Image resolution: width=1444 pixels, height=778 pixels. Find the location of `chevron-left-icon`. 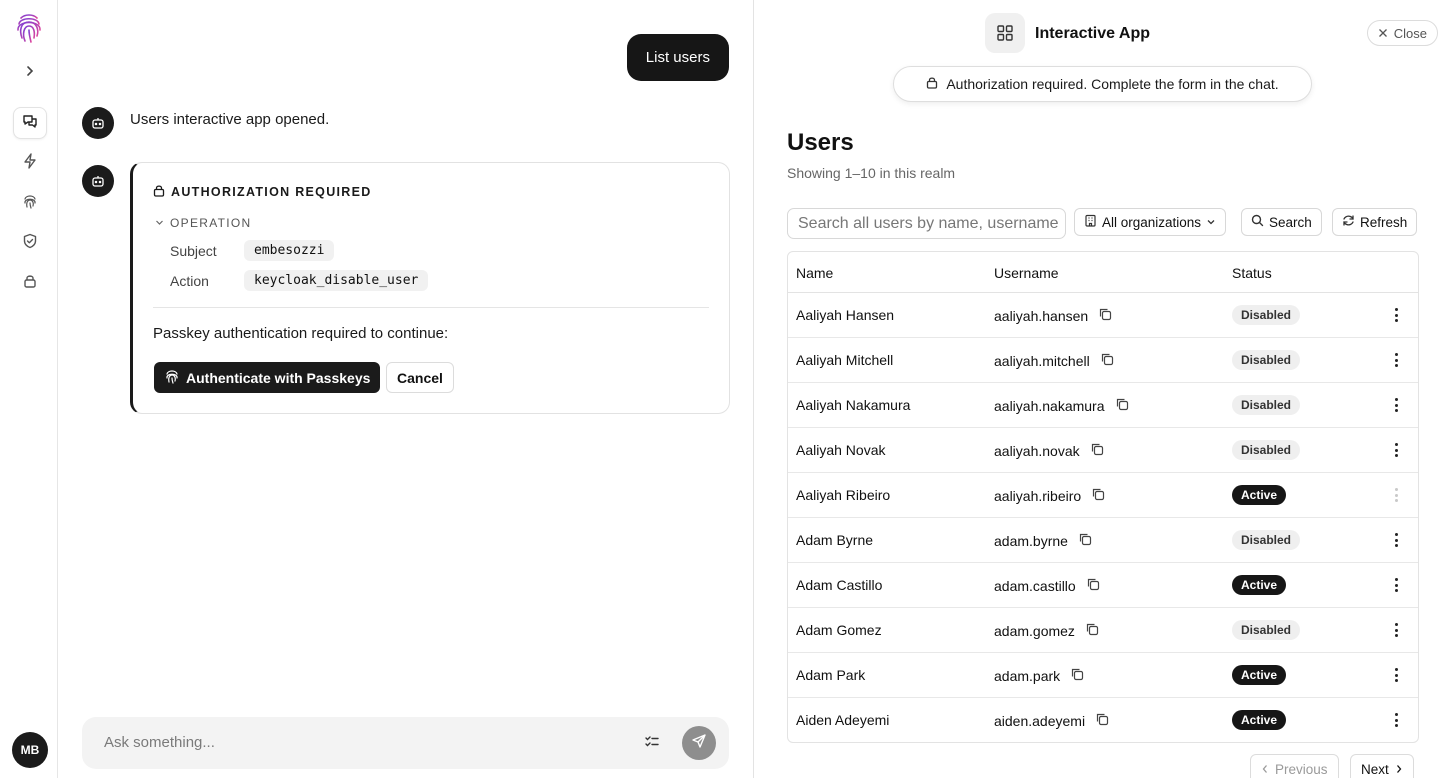

chevron-left-icon is located at coordinates (1265, 769).